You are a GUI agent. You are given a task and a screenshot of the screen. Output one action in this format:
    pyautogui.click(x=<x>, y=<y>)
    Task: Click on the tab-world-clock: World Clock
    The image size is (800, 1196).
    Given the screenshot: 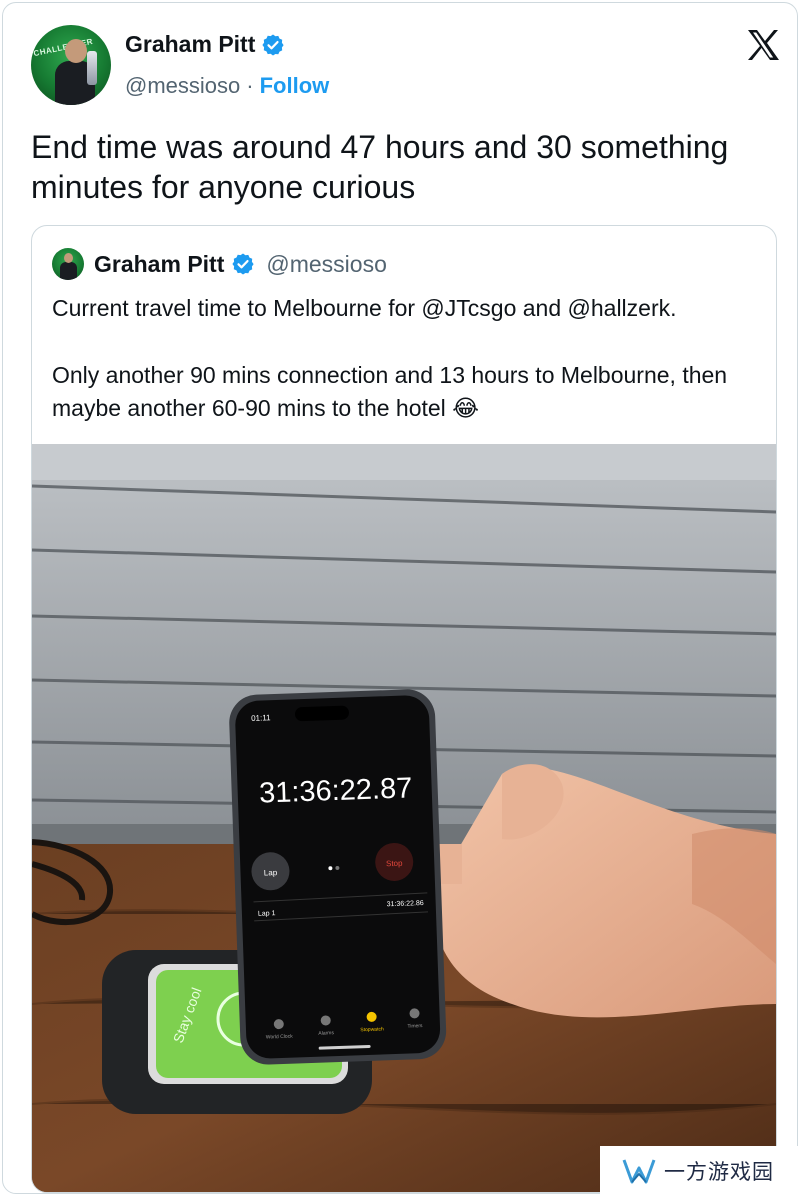 What is the action you would take?
    pyautogui.click(x=280, y=1037)
    